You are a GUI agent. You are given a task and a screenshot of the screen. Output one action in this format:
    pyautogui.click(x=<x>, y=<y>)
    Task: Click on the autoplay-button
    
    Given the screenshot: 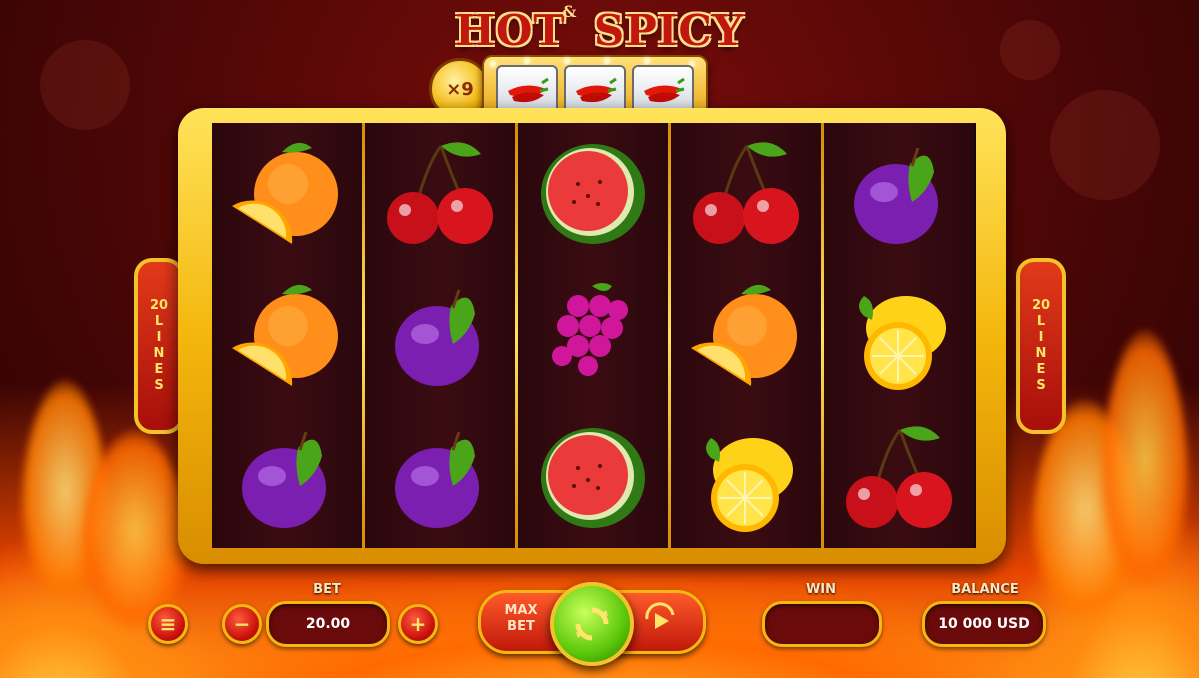 What is the action you would take?
    pyautogui.click(x=660, y=620)
    